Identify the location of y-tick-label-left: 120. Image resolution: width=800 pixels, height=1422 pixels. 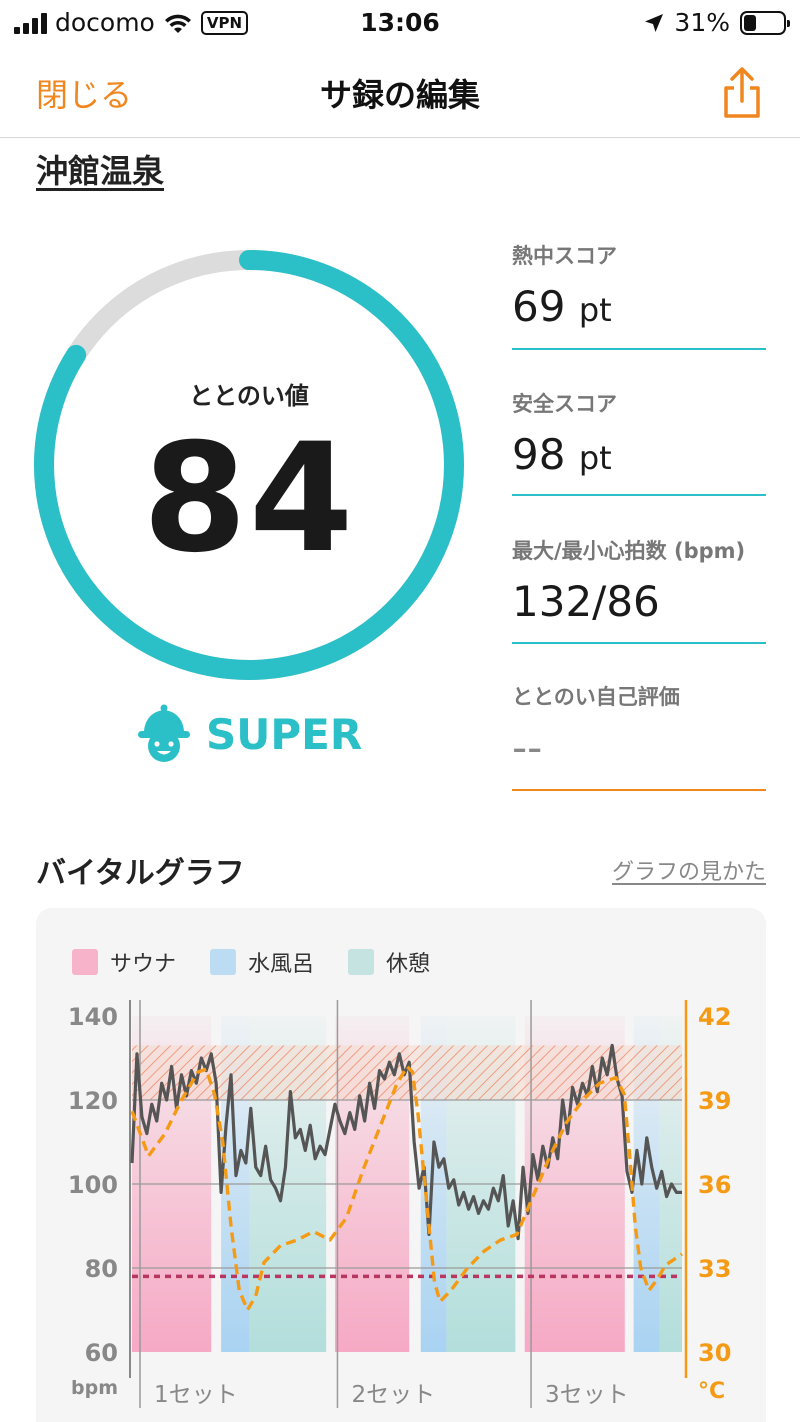
(93, 1101).